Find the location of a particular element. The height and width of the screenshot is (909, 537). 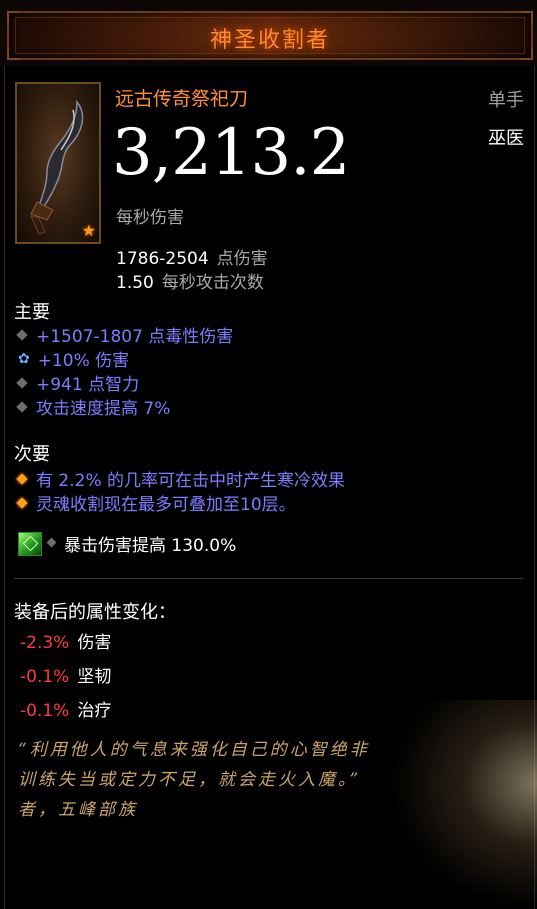

secondary-affix: 有 2.2% 的几率可在击中时产生寒冷效果 is located at coordinates (180, 478).